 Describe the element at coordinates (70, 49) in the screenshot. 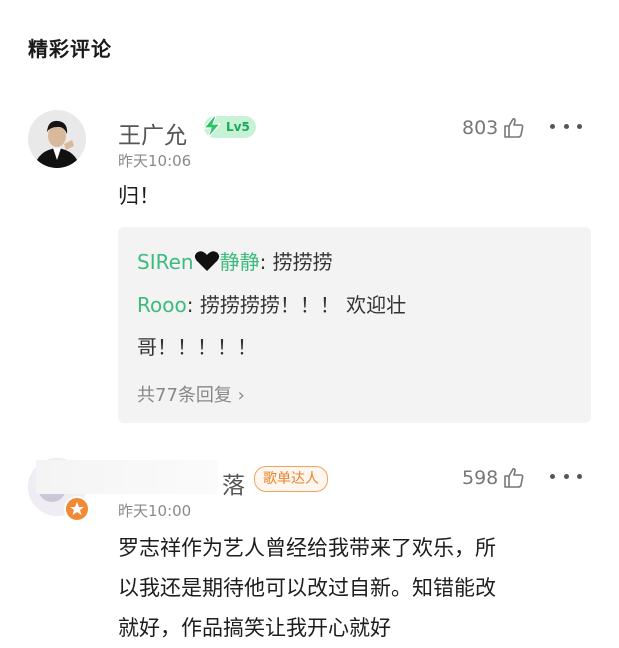

I see `section-title: 精彩评论` at that location.